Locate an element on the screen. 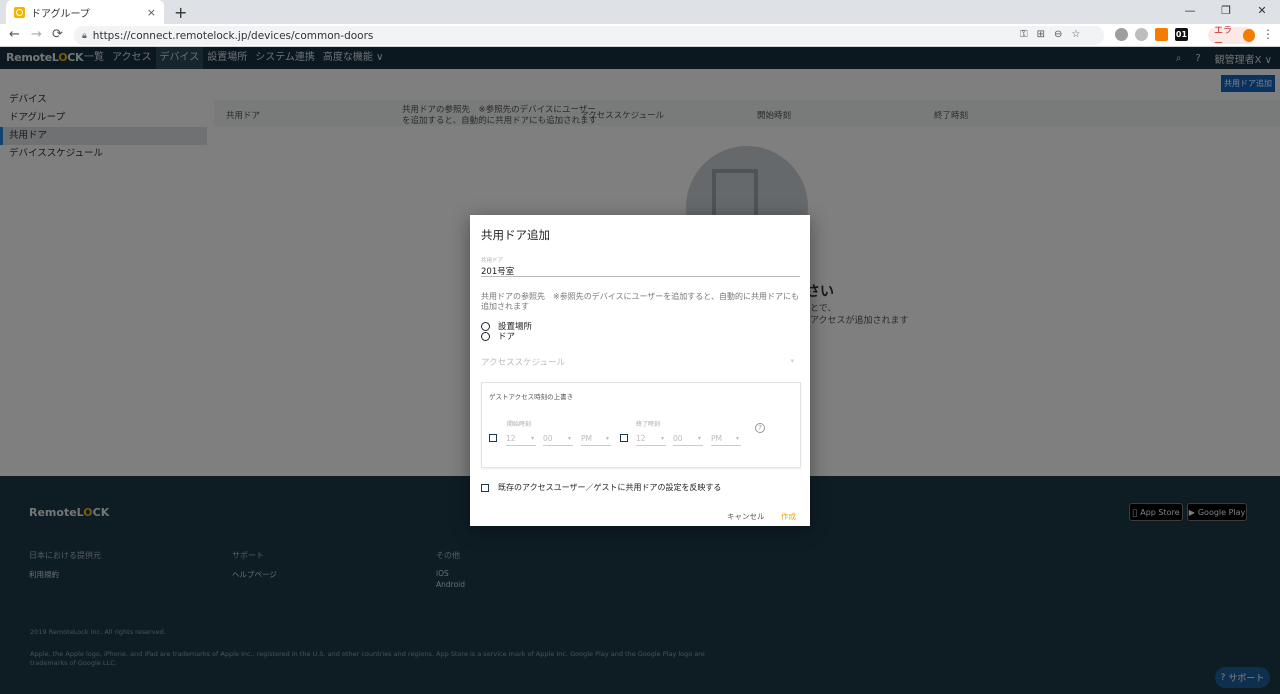  extension-2-icon is located at coordinates (1141, 34).